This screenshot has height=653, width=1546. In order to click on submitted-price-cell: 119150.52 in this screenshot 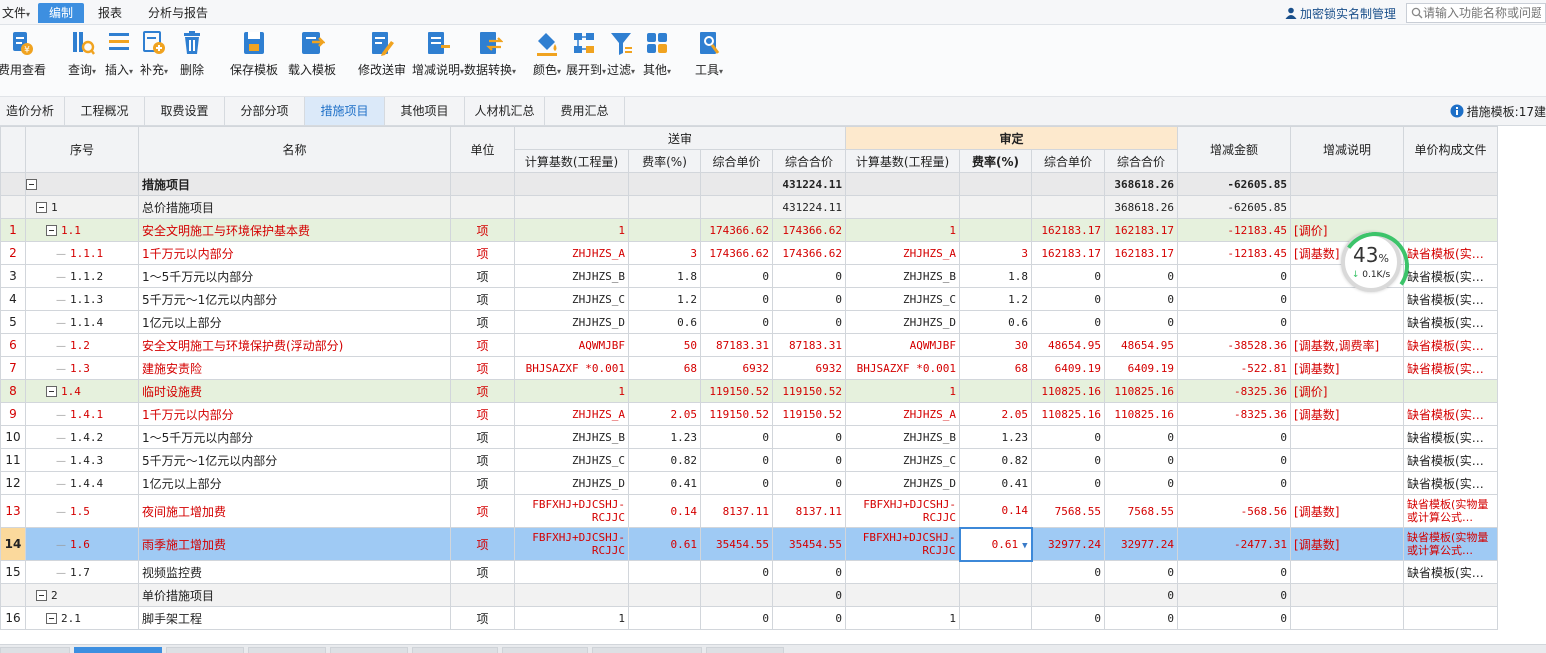, I will do `click(736, 391)`.